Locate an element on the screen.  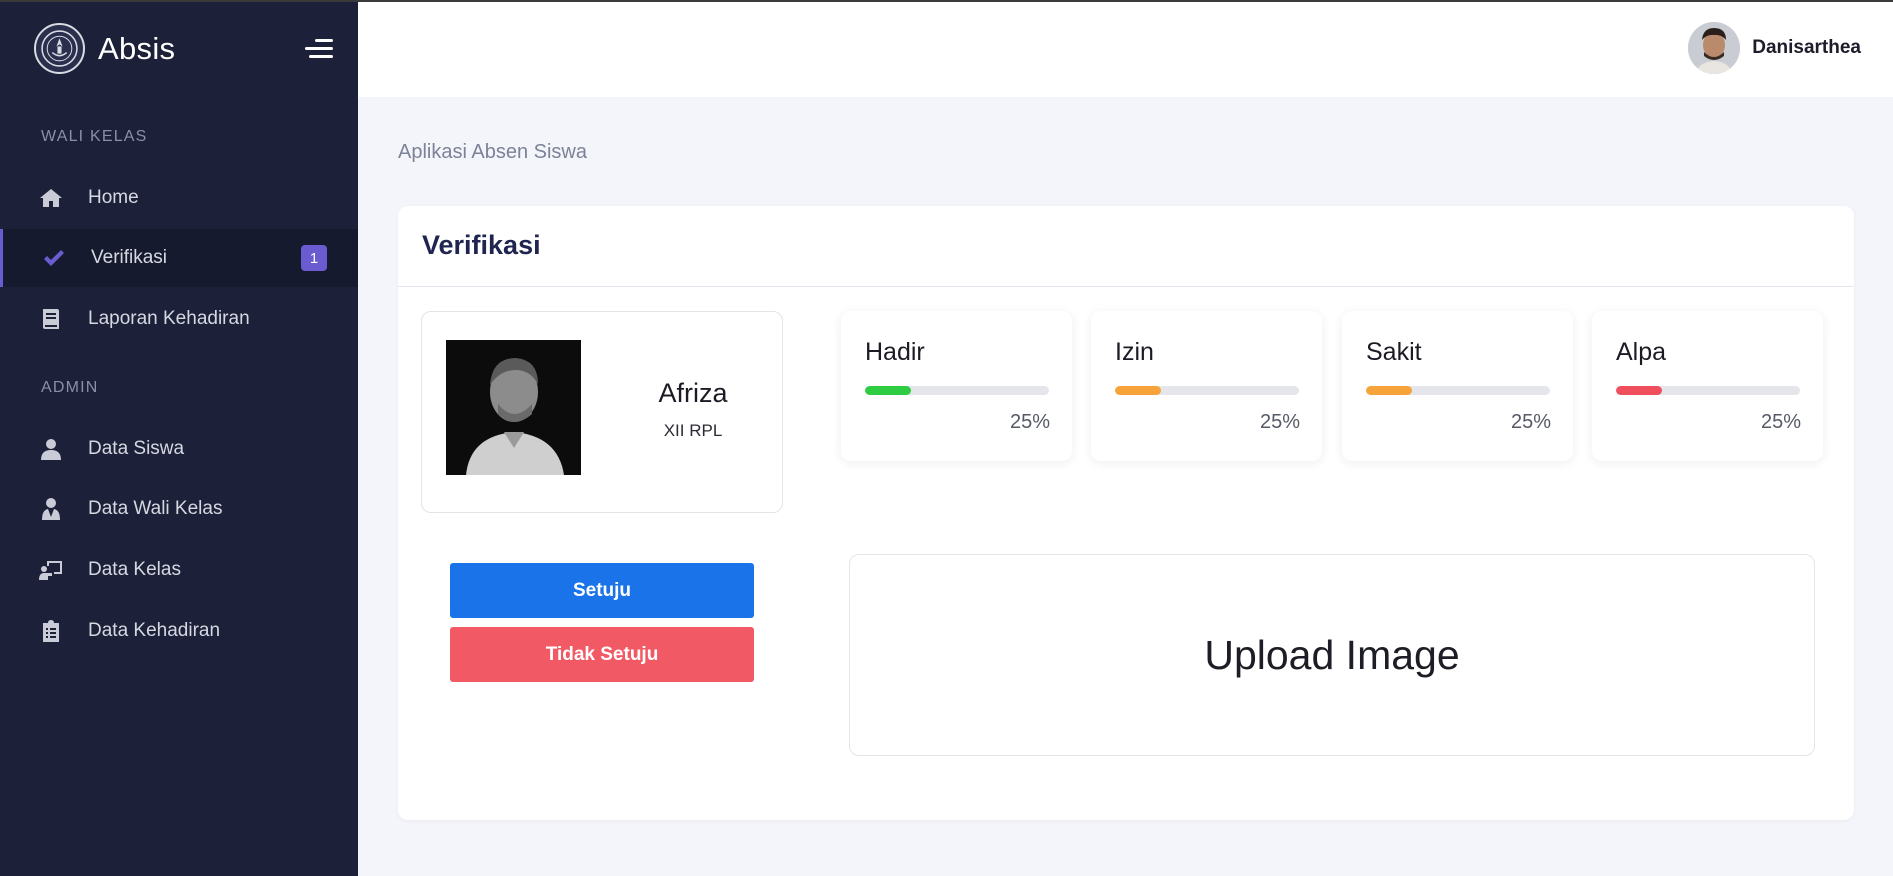
stat-label: Hadir is located at coordinates (895, 352).